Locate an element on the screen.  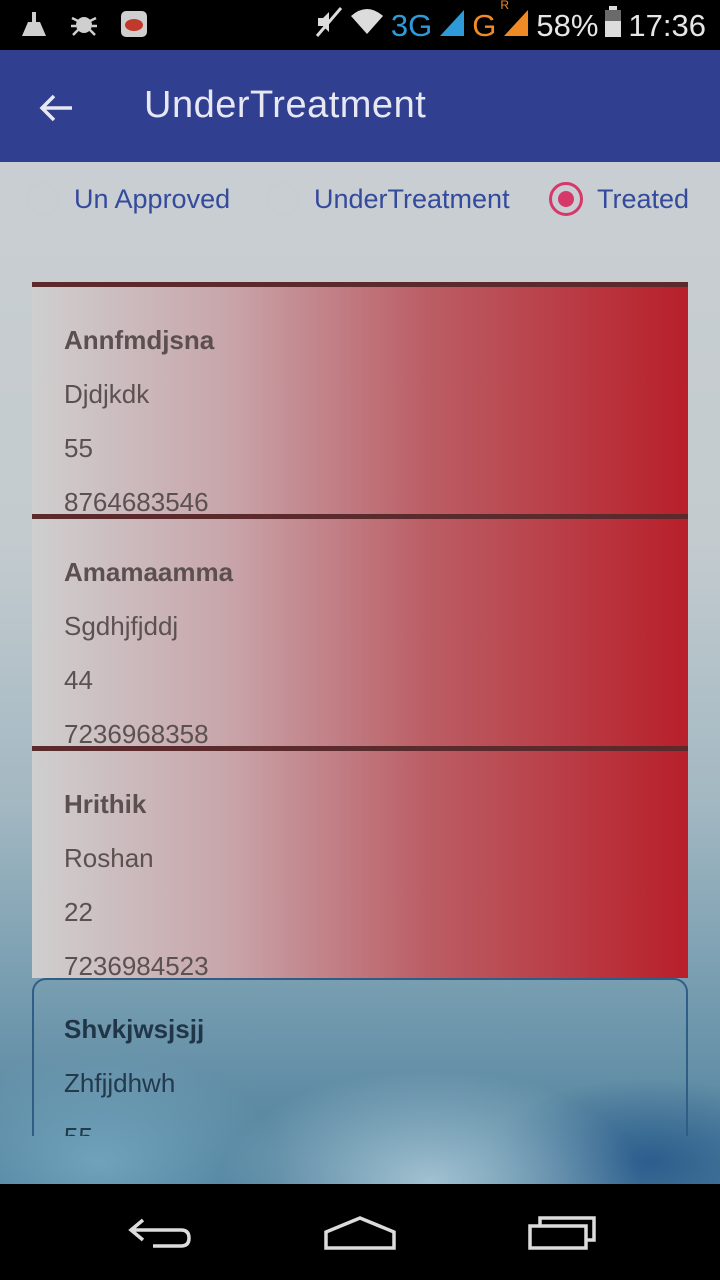
patient-surname: Zhfjjdhwh is located at coordinates (120, 1083).